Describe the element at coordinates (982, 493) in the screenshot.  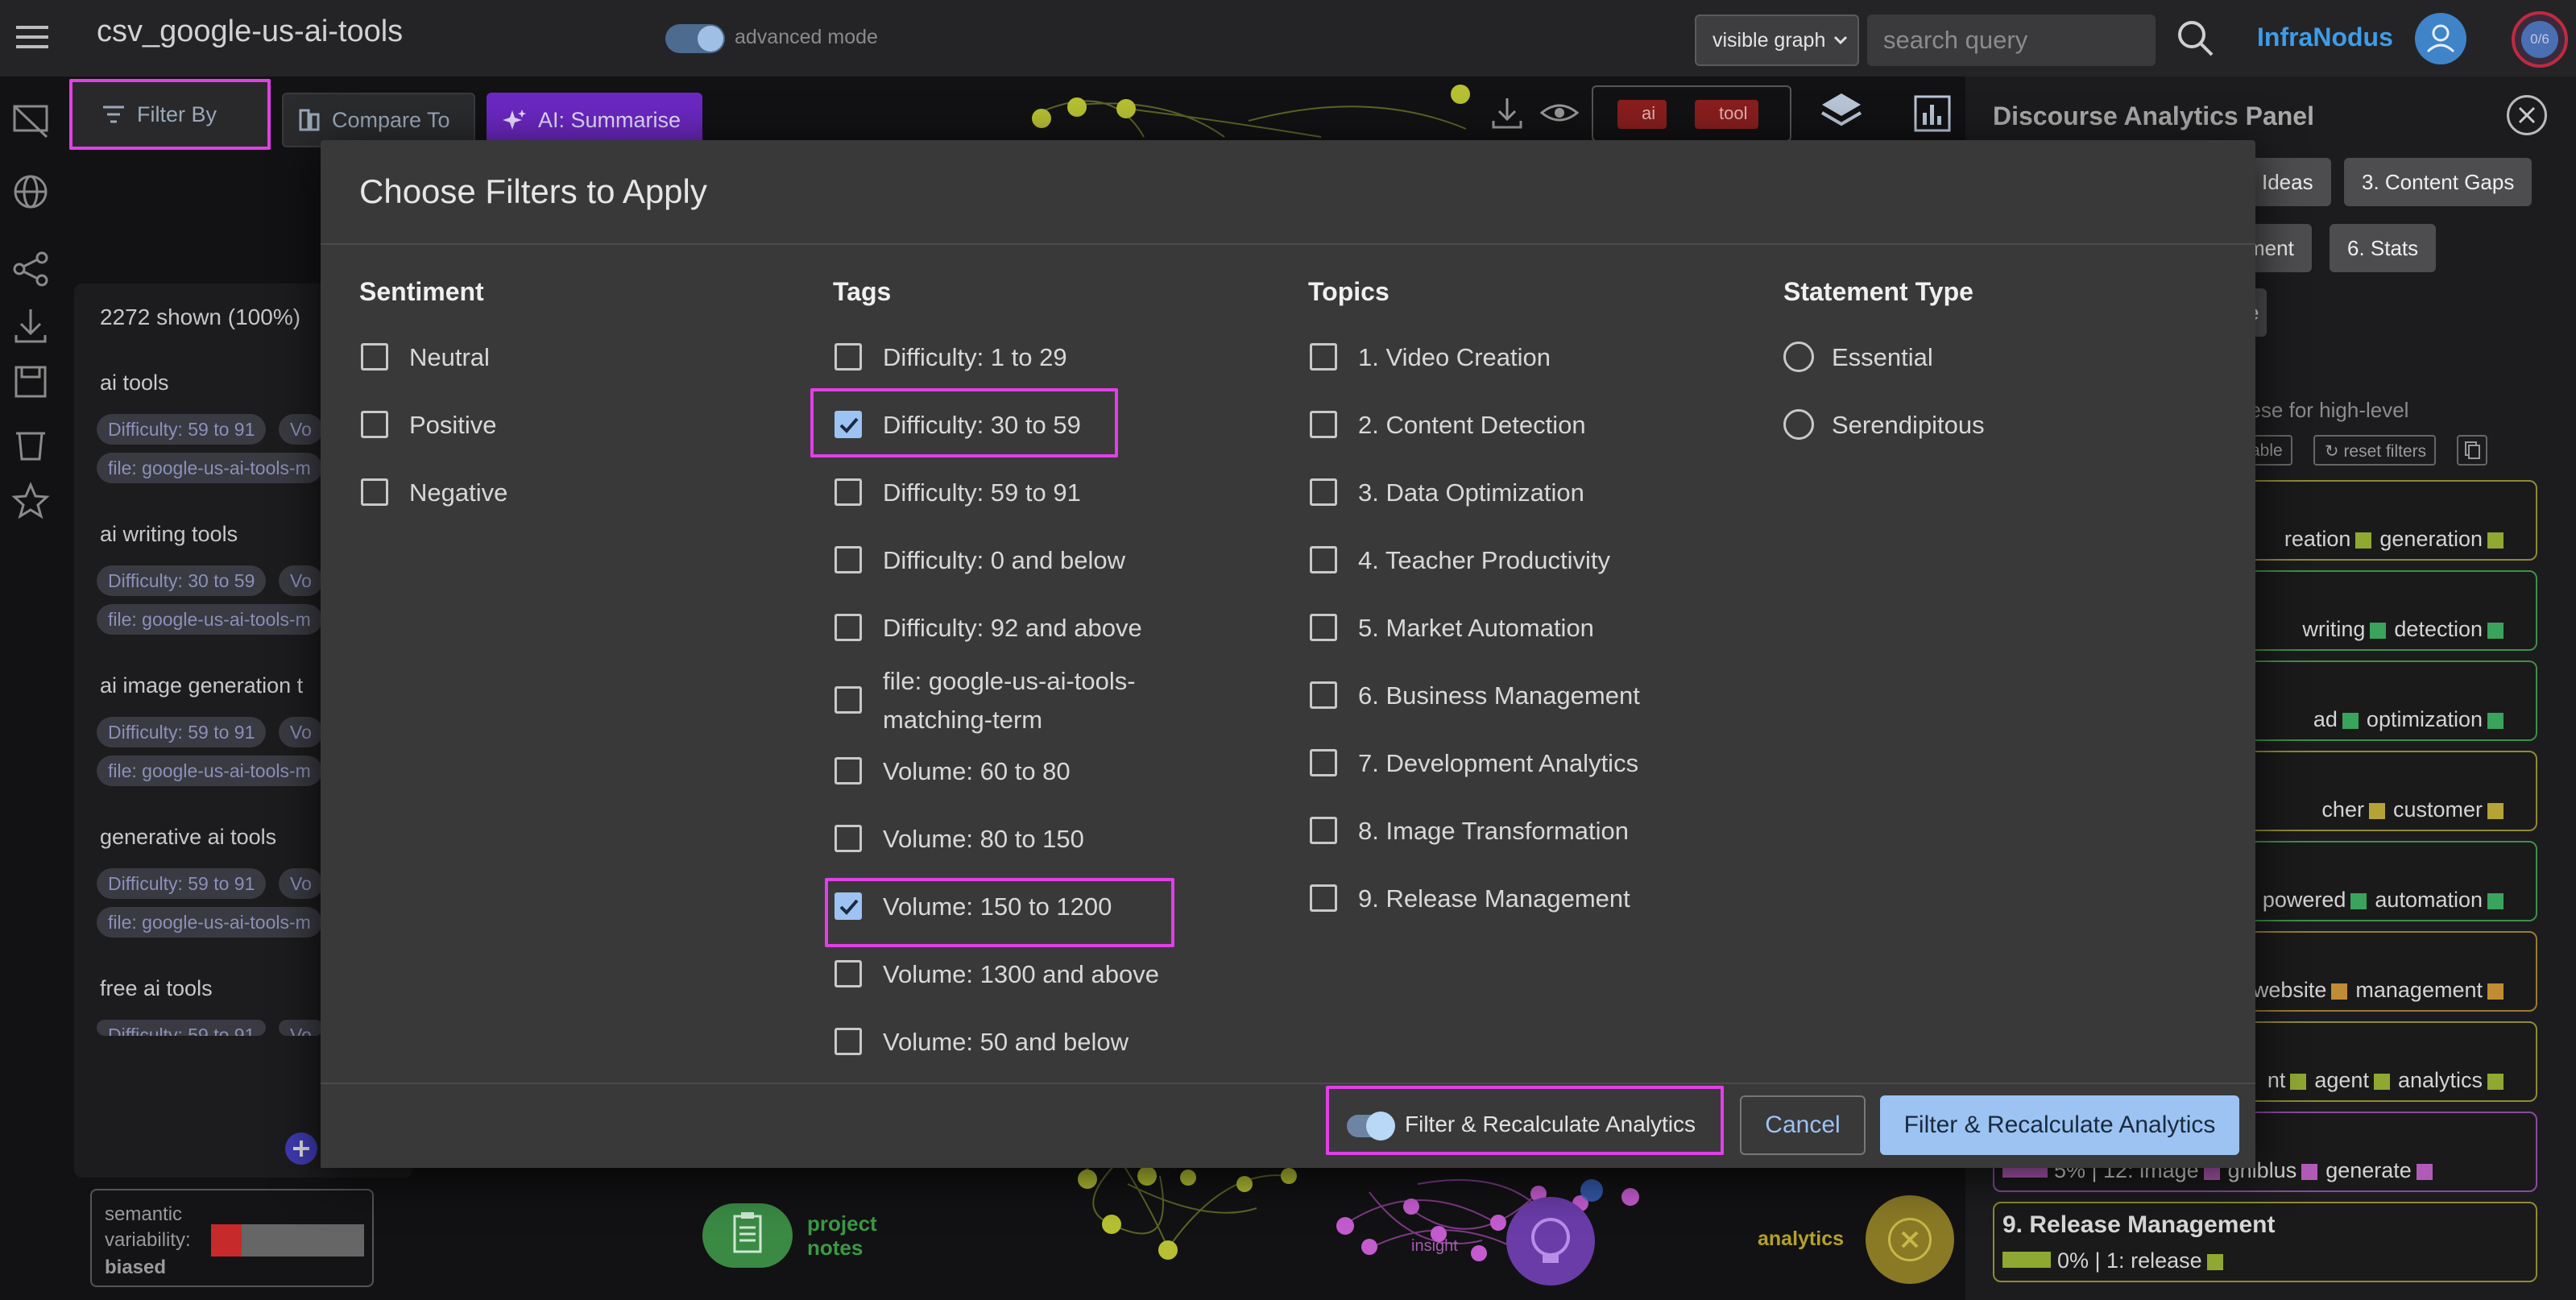
I see `option-label: Difficulty: 59 to 91` at that location.